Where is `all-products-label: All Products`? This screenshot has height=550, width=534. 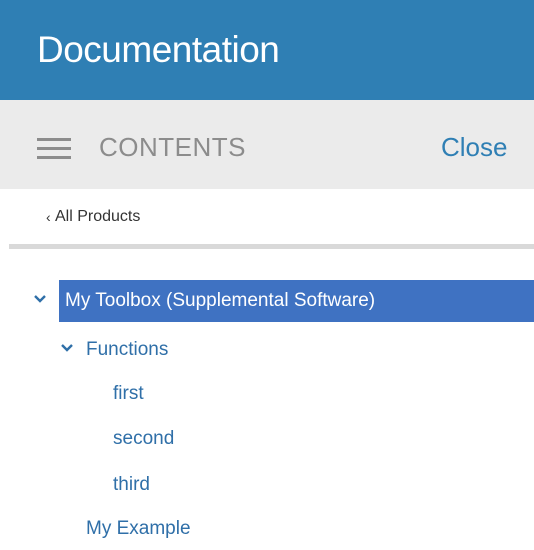 all-products-label: All Products is located at coordinates (98, 216).